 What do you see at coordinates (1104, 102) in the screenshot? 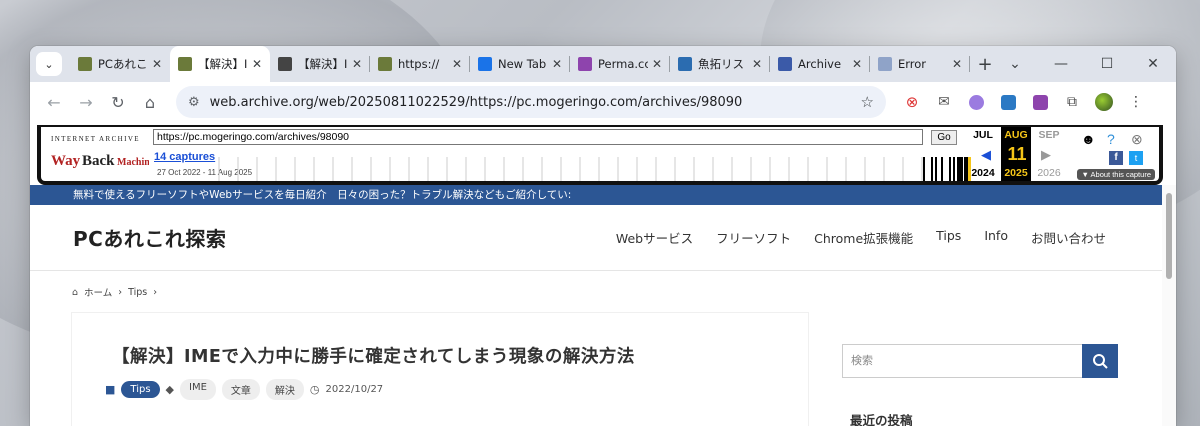
I see `profile-avatar` at bounding box center [1104, 102].